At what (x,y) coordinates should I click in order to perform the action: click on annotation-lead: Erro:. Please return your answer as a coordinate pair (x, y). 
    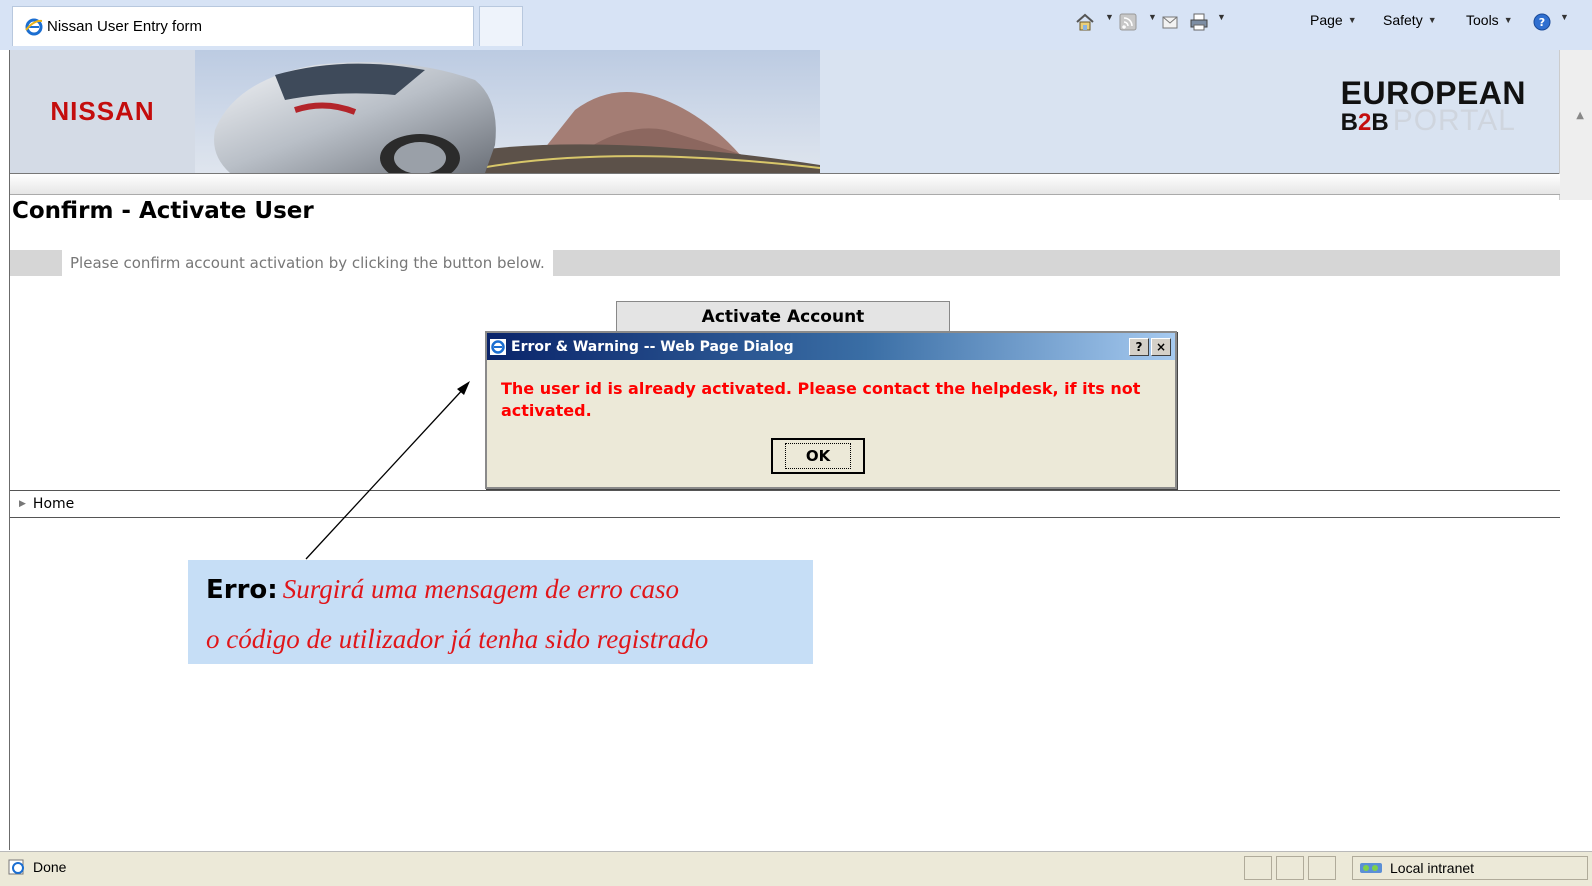
    Looking at the image, I should click on (242, 590).